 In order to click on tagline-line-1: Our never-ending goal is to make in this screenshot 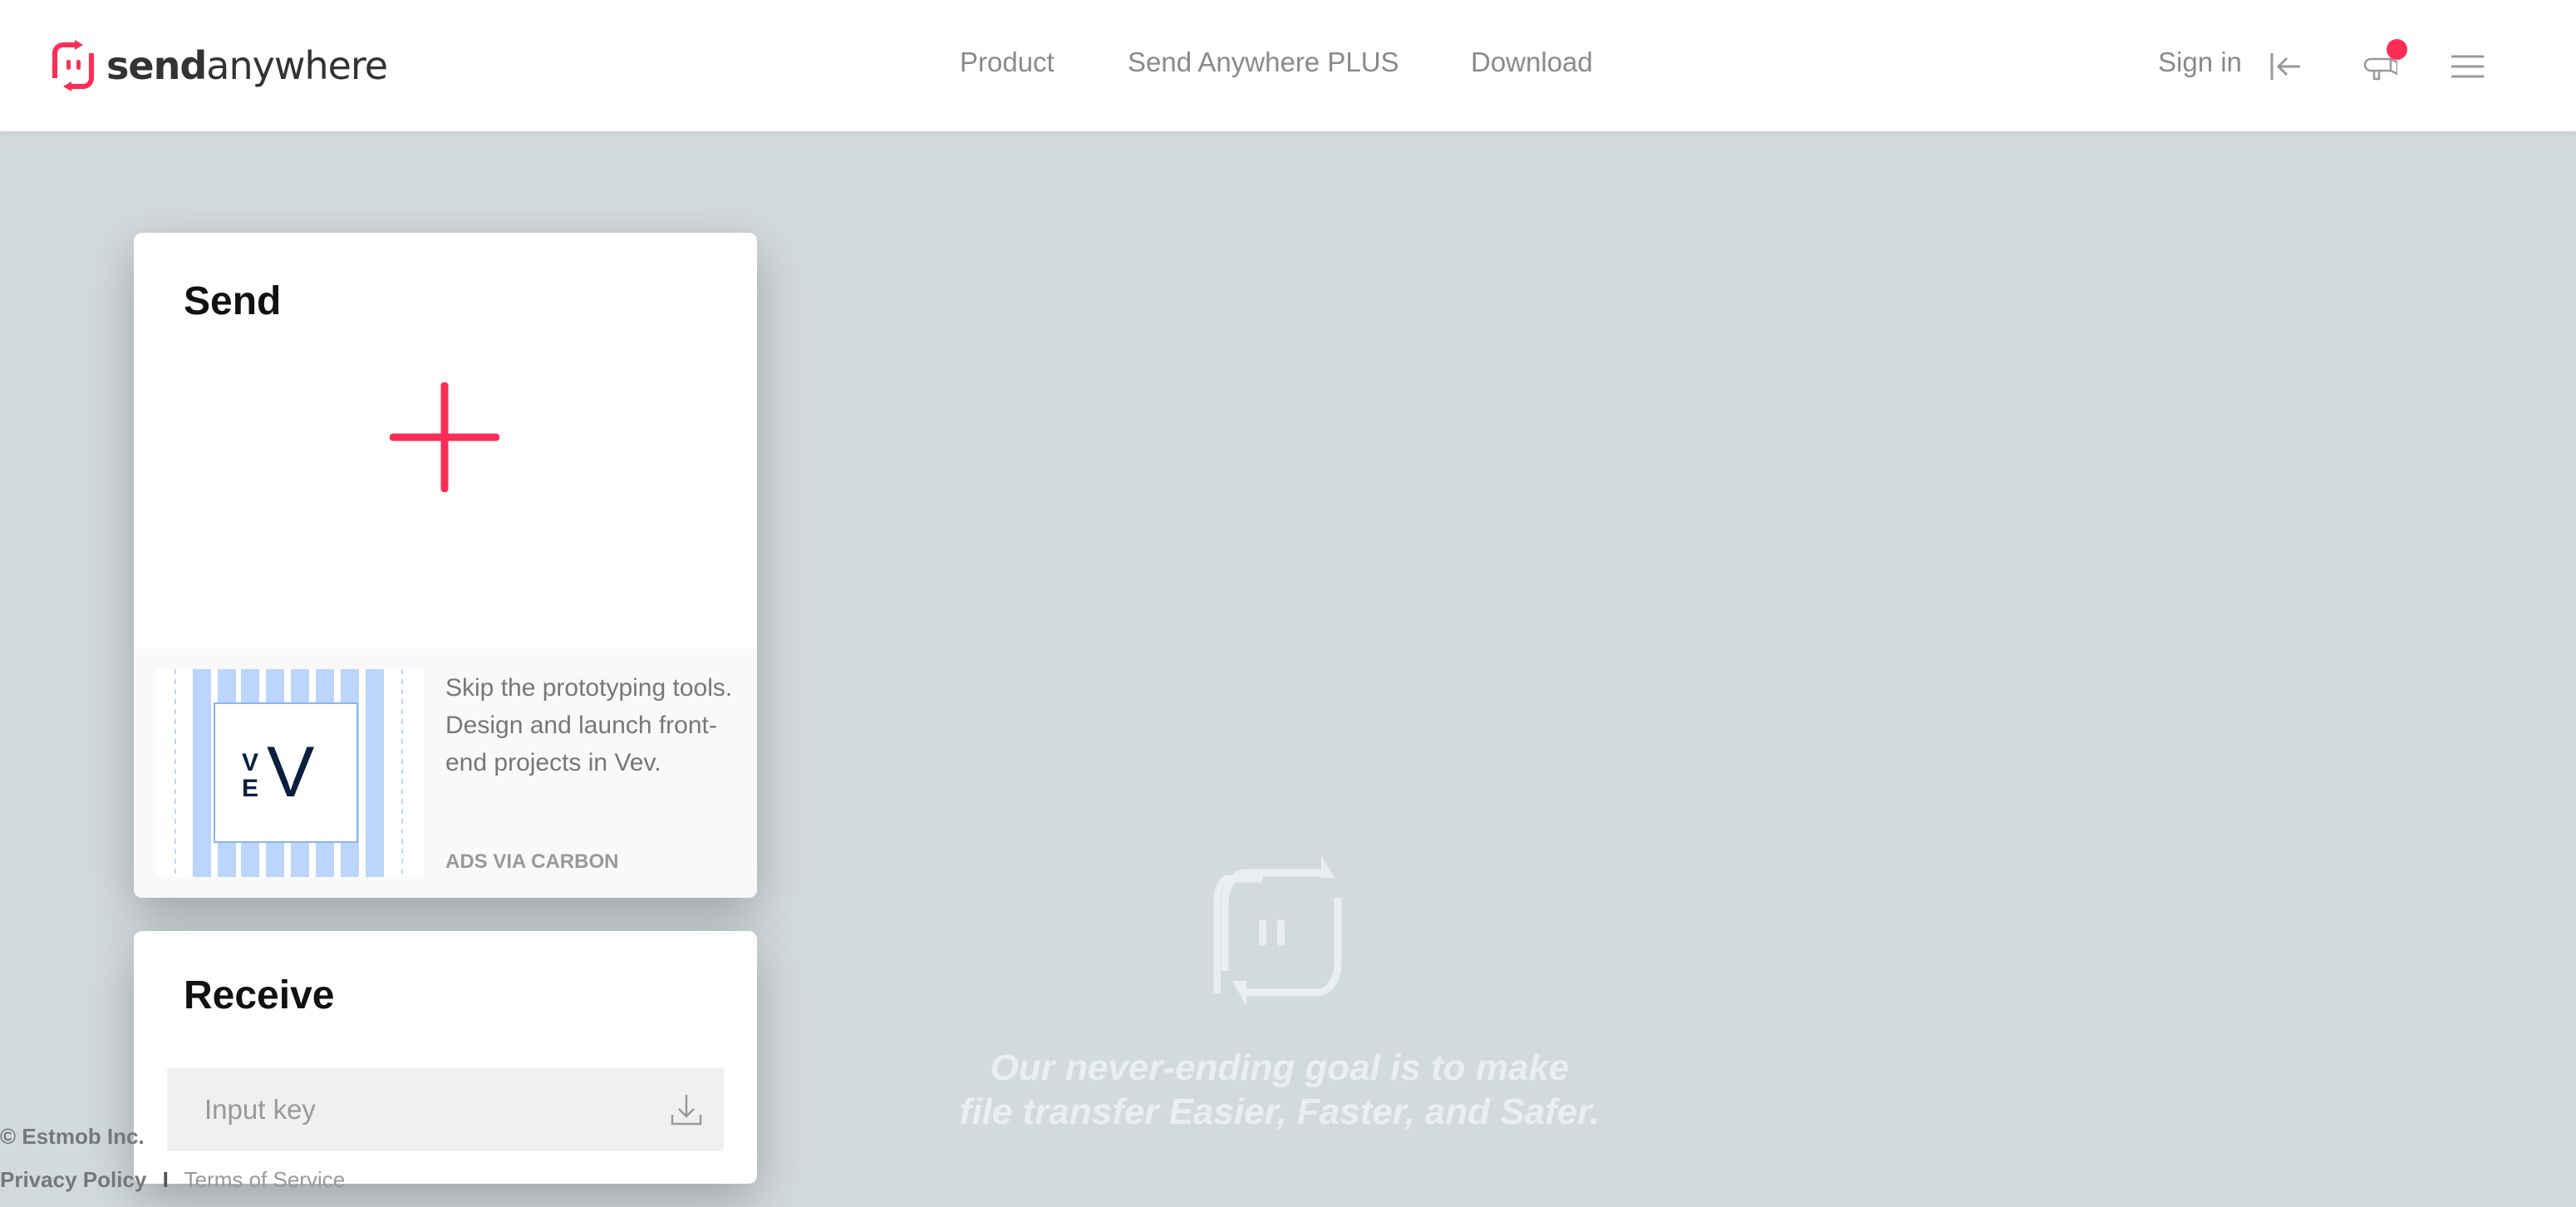, I will do `click(1280, 1067)`.